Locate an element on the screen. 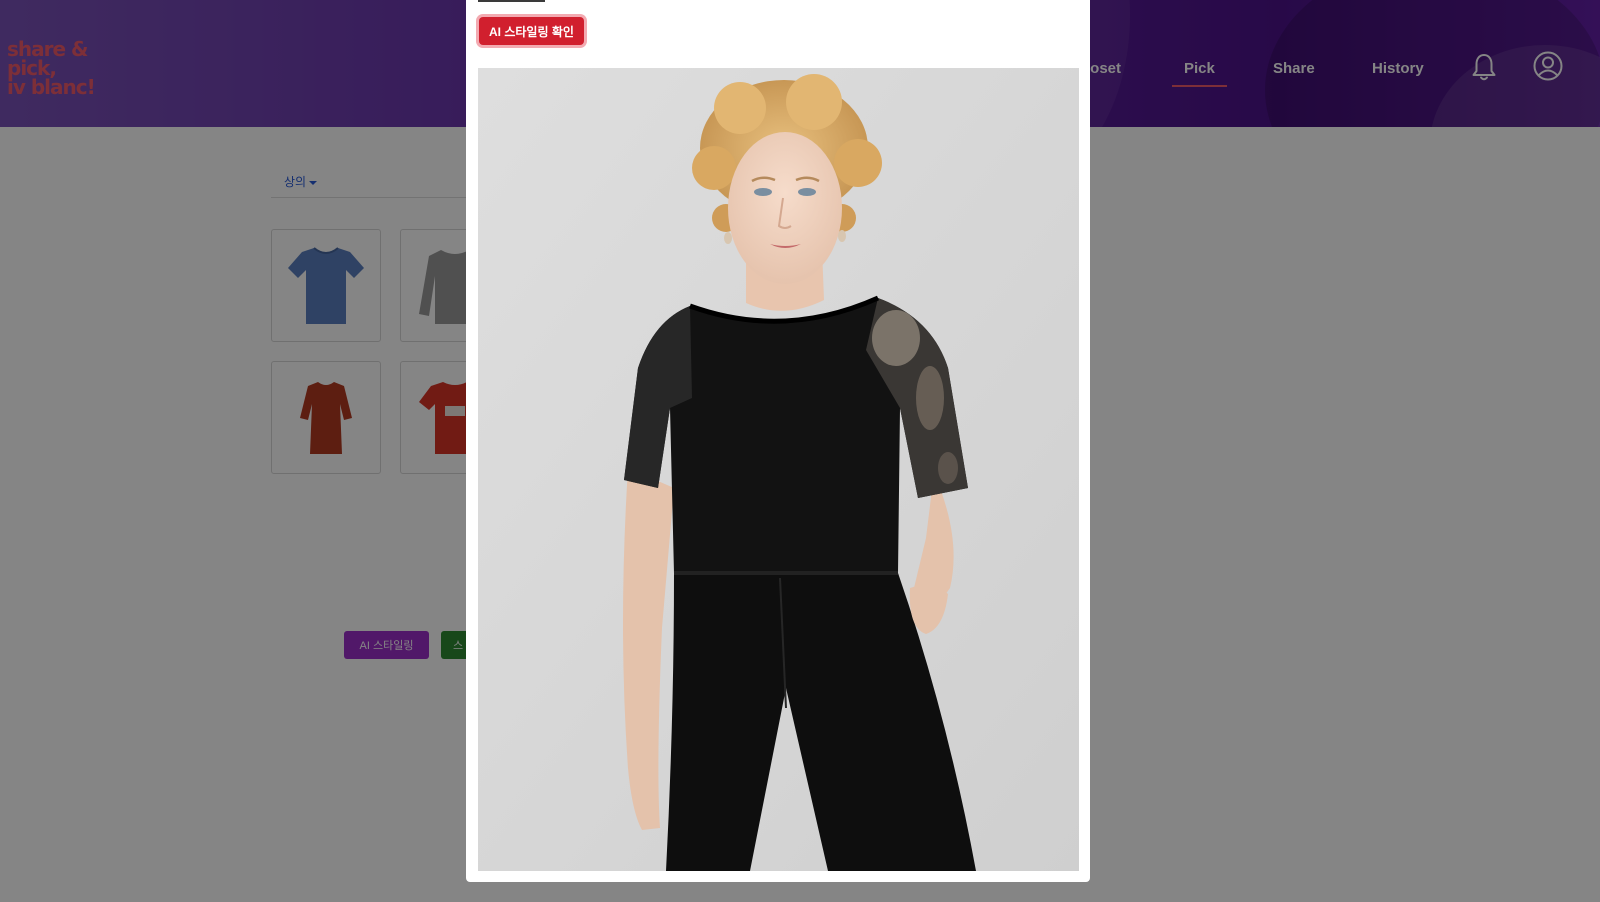 The image size is (1600, 902). modal-scroll-edge is located at coordinates (511, 1).